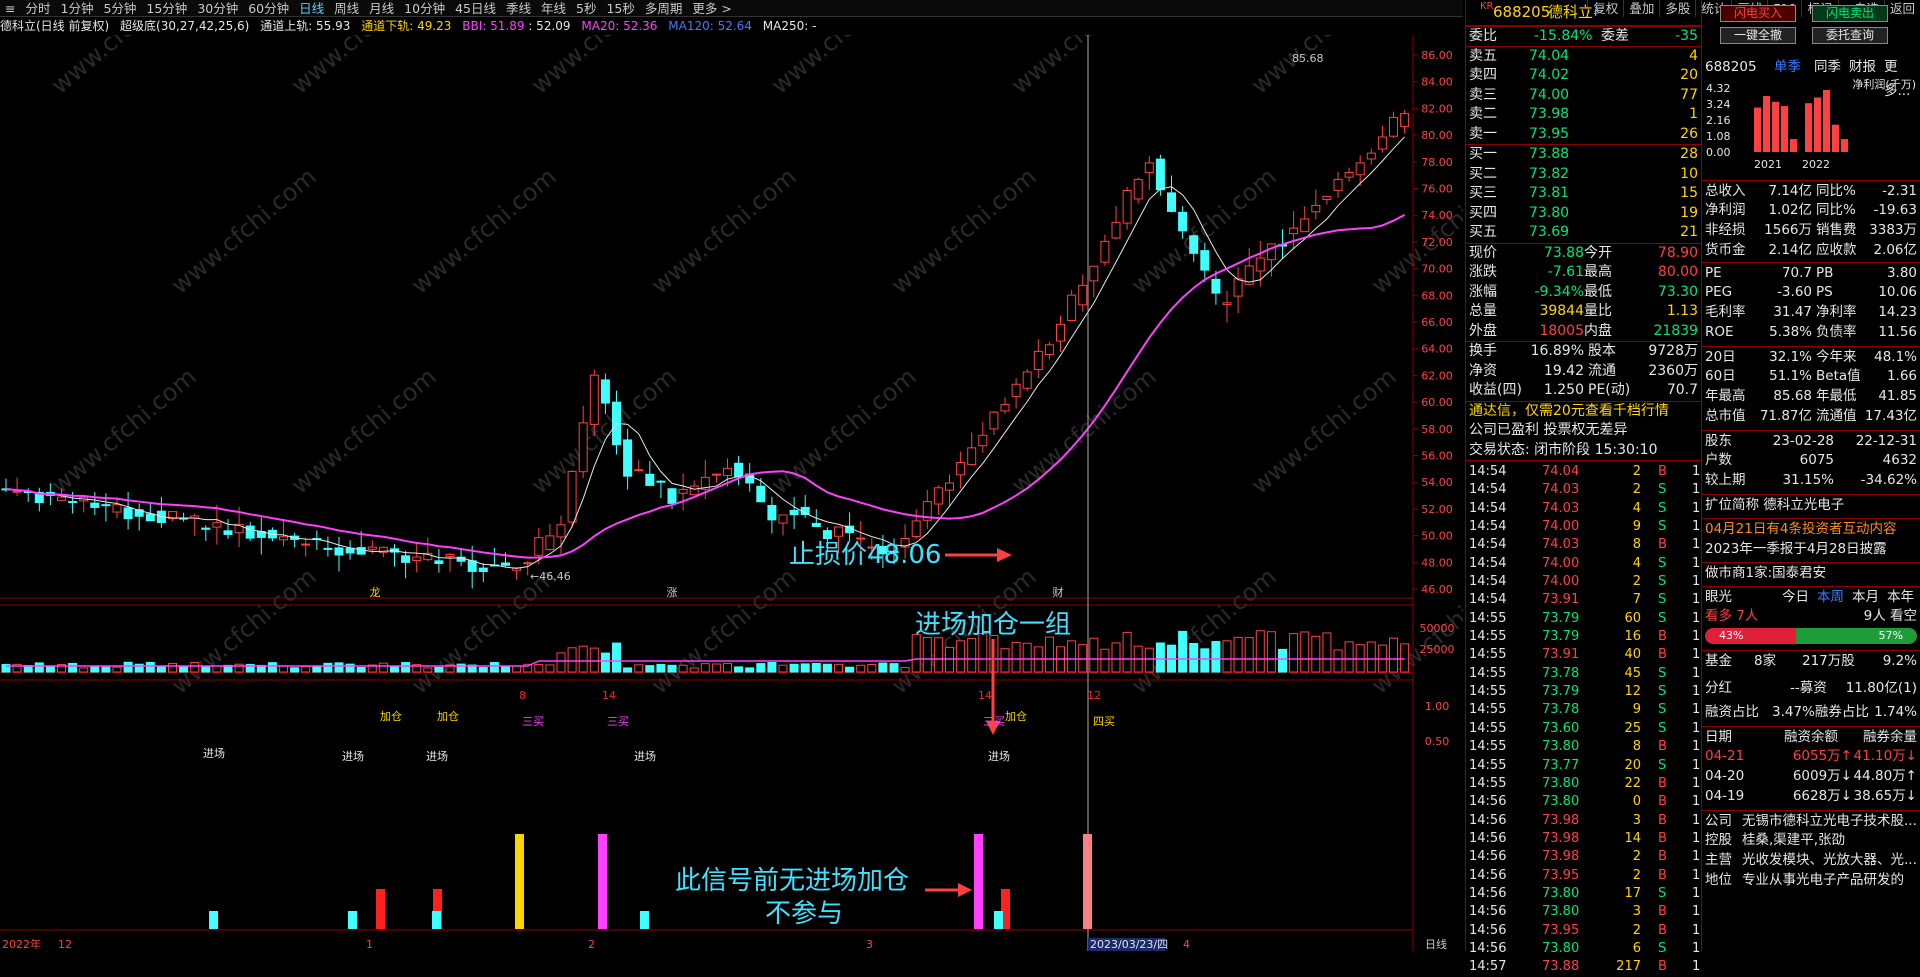 The width and height of the screenshot is (1920, 977). What do you see at coordinates (10, 8) in the screenshot?
I see `menu-icon: ≡` at bounding box center [10, 8].